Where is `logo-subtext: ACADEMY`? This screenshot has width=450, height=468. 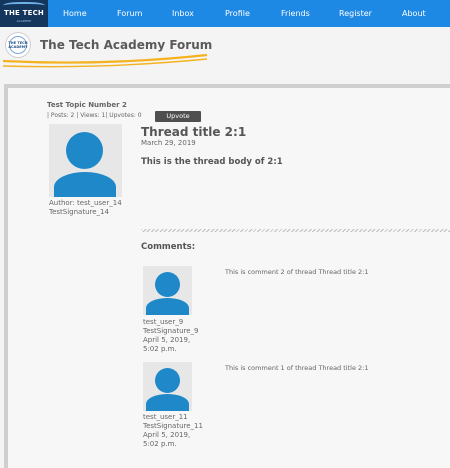
logo-subtext: ACADEMY is located at coordinates (24, 21).